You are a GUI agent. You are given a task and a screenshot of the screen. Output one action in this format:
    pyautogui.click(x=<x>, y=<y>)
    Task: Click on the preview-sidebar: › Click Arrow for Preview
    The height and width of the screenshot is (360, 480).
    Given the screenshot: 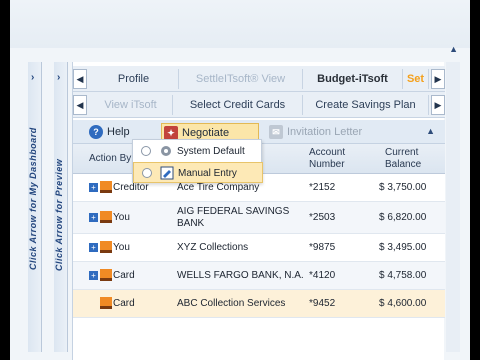 What is the action you would take?
    pyautogui.click(x=61, y=207)
    